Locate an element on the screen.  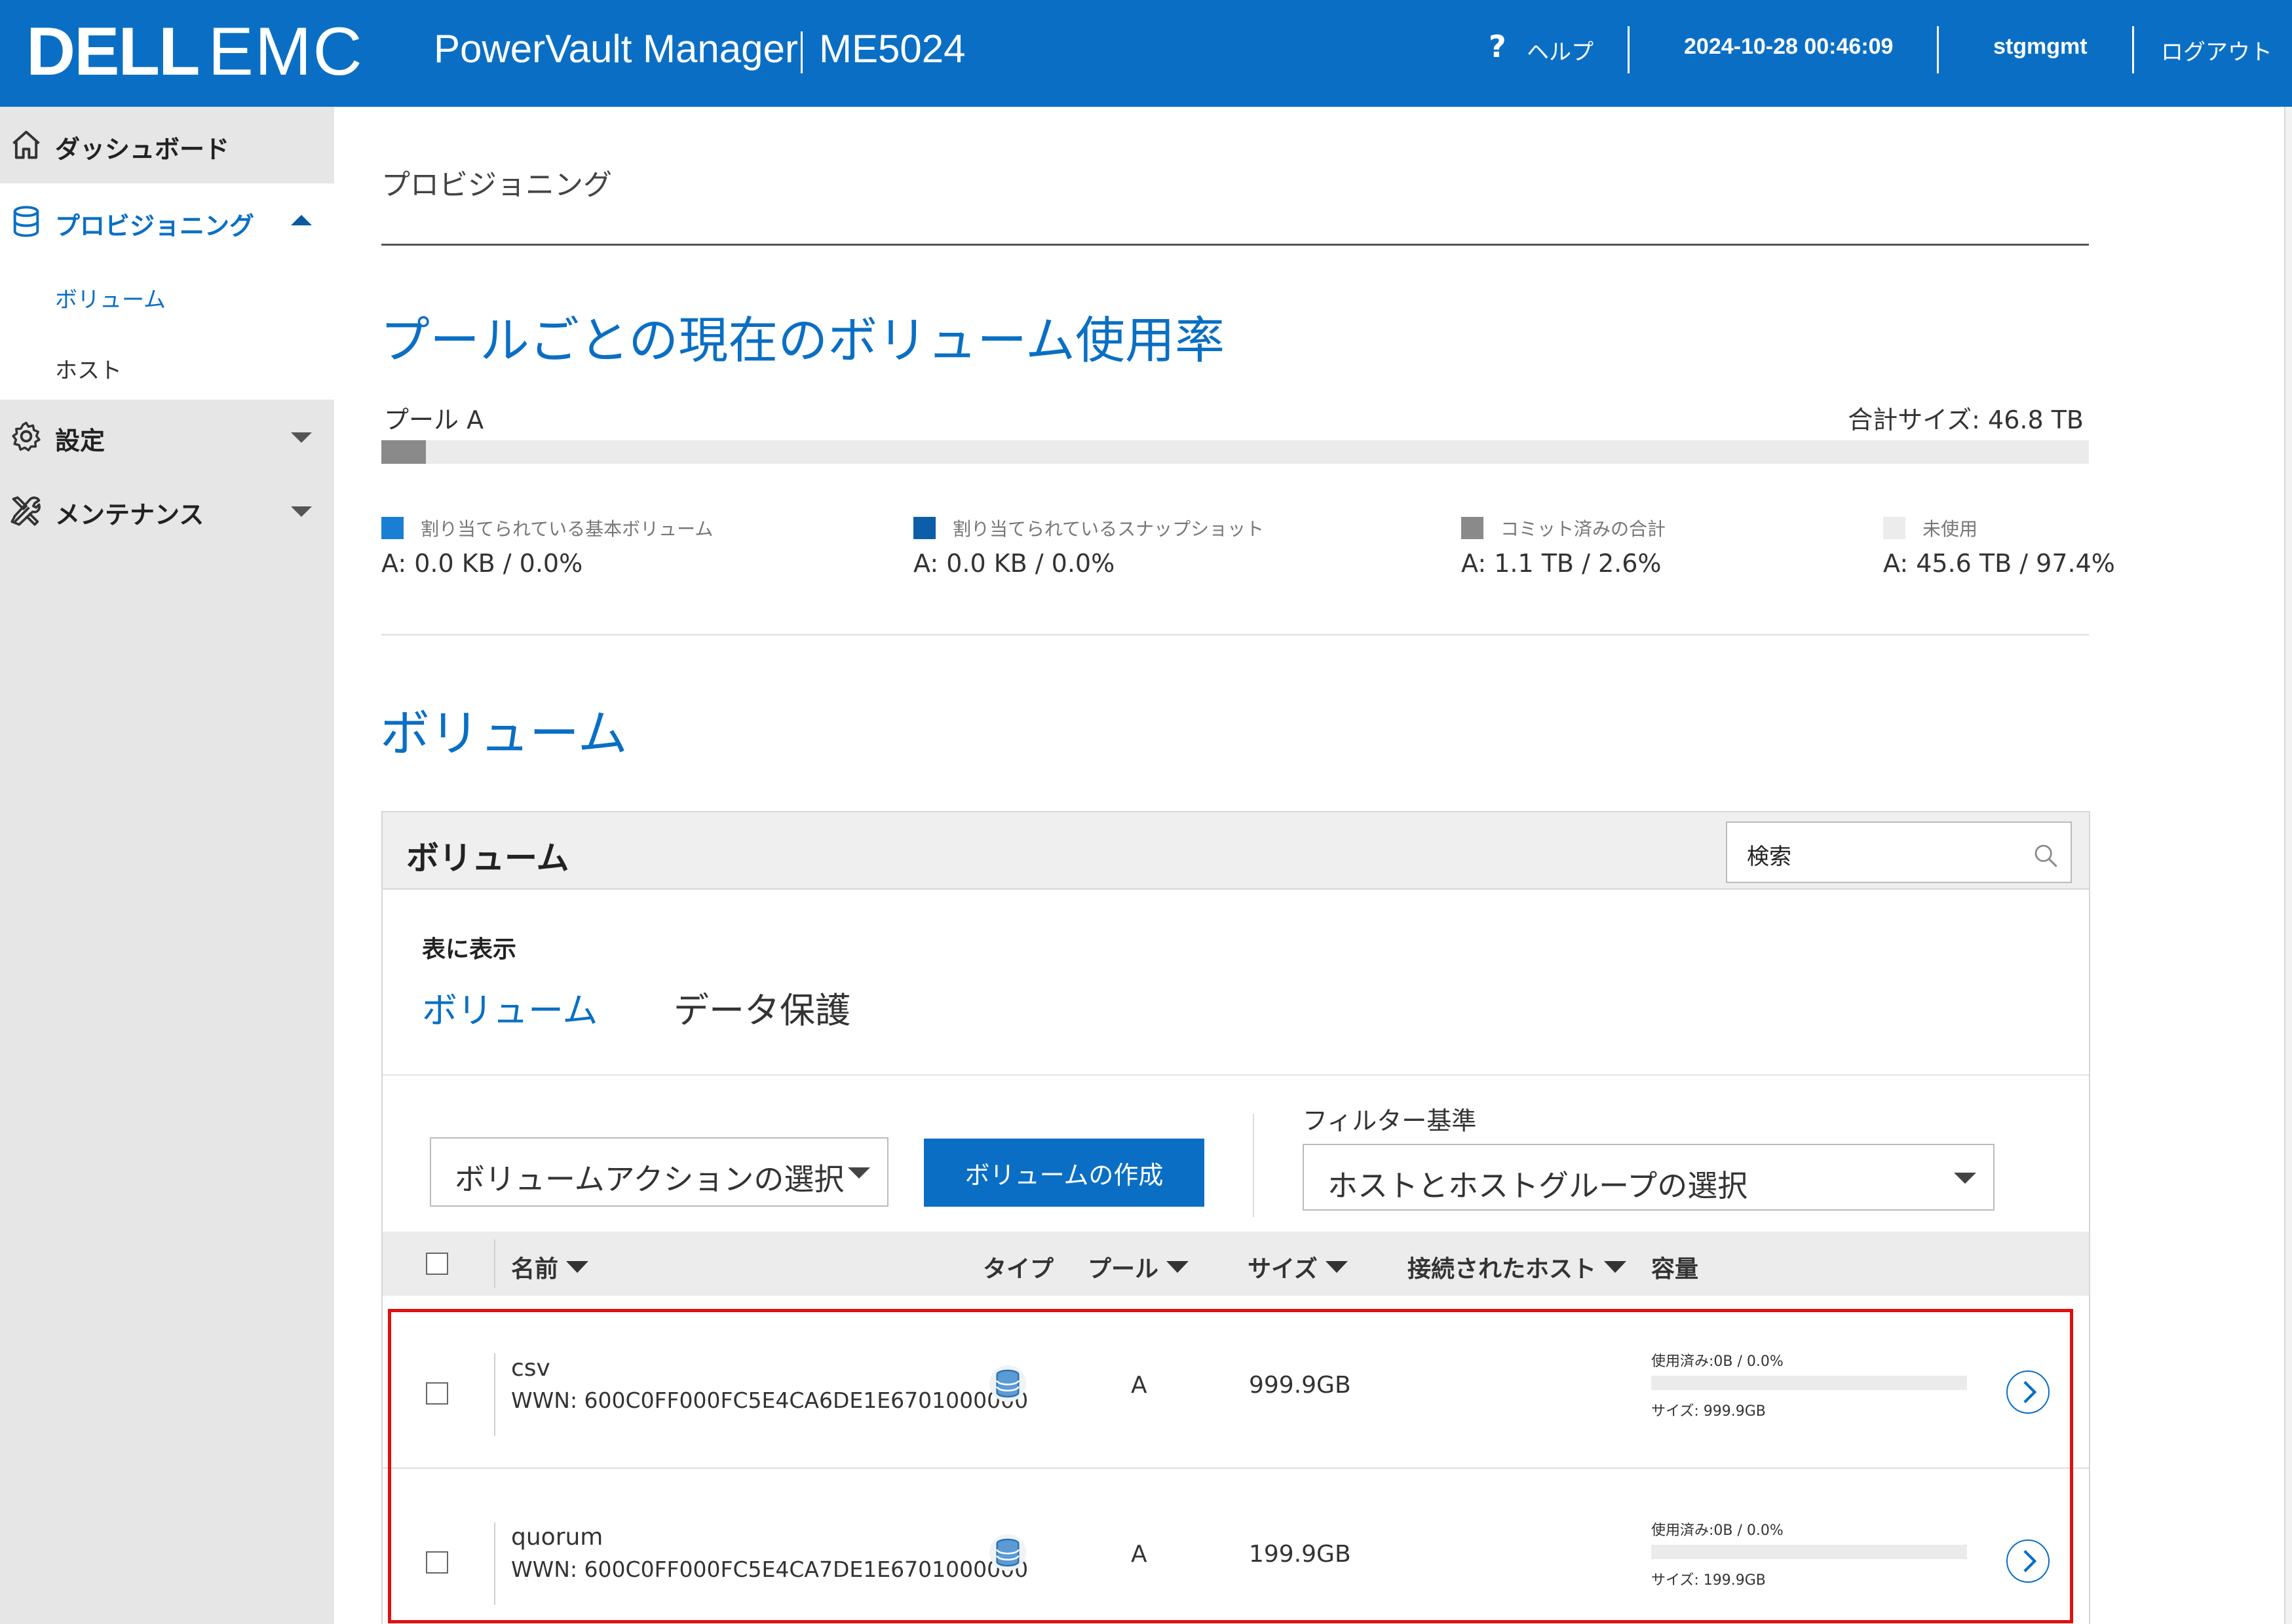
sidebar-item-maintenance: メンテナンス is located at coordinates (167, 511).